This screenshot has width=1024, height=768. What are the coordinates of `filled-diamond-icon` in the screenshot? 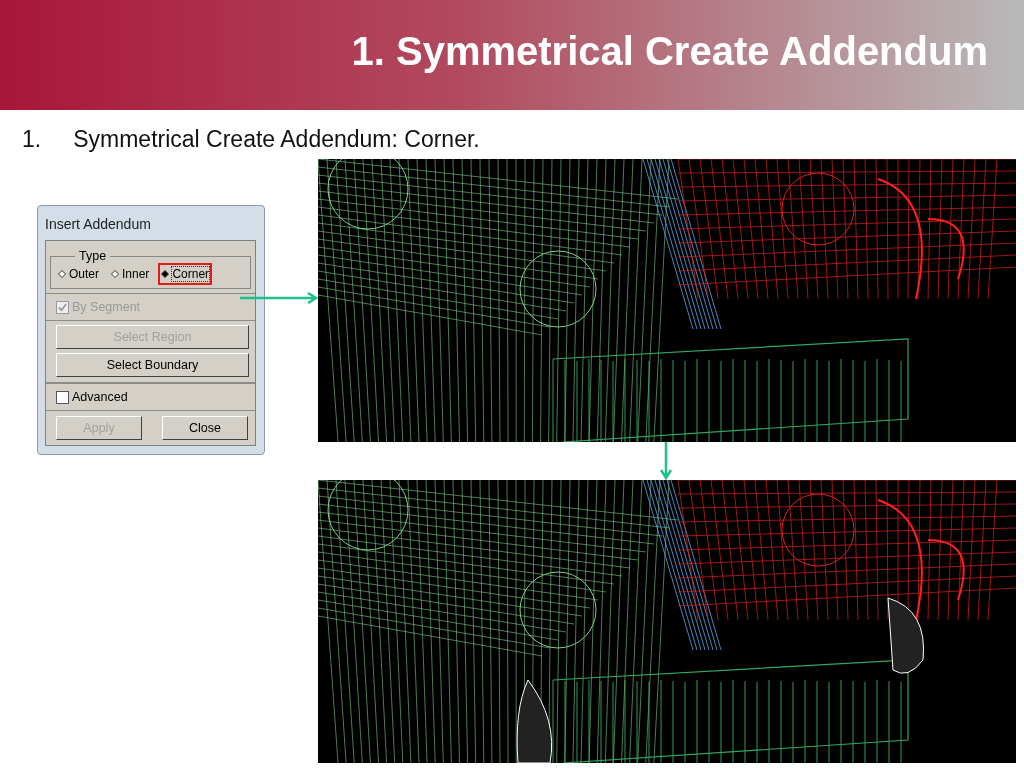 It's located at (165, 274).